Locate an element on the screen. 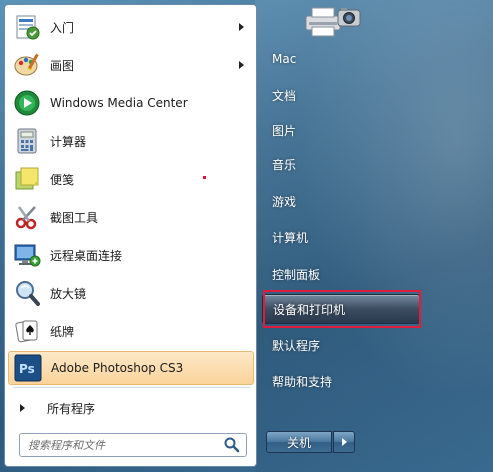 The width and height of the screenshot is (493, 472). right-link-label: 文档 is located at coordinates (284, 95).